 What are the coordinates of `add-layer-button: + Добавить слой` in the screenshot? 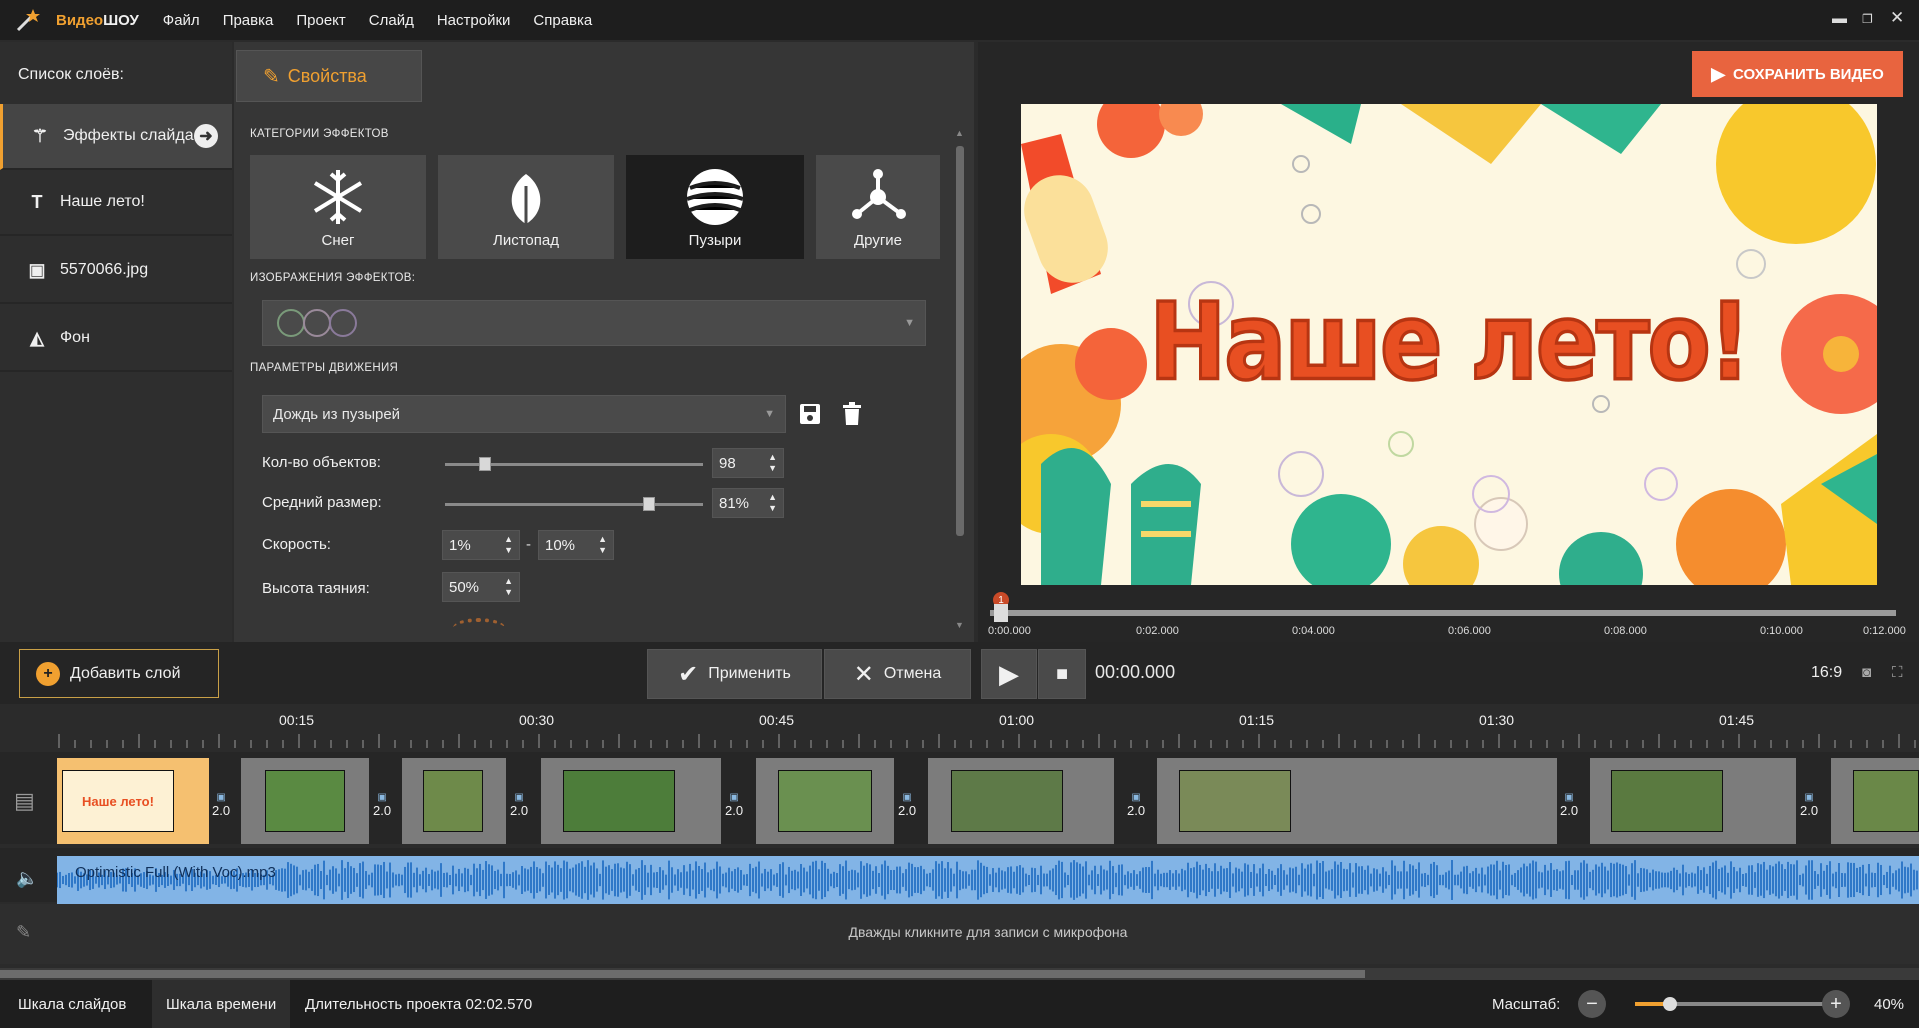 It's located at (119, 673).